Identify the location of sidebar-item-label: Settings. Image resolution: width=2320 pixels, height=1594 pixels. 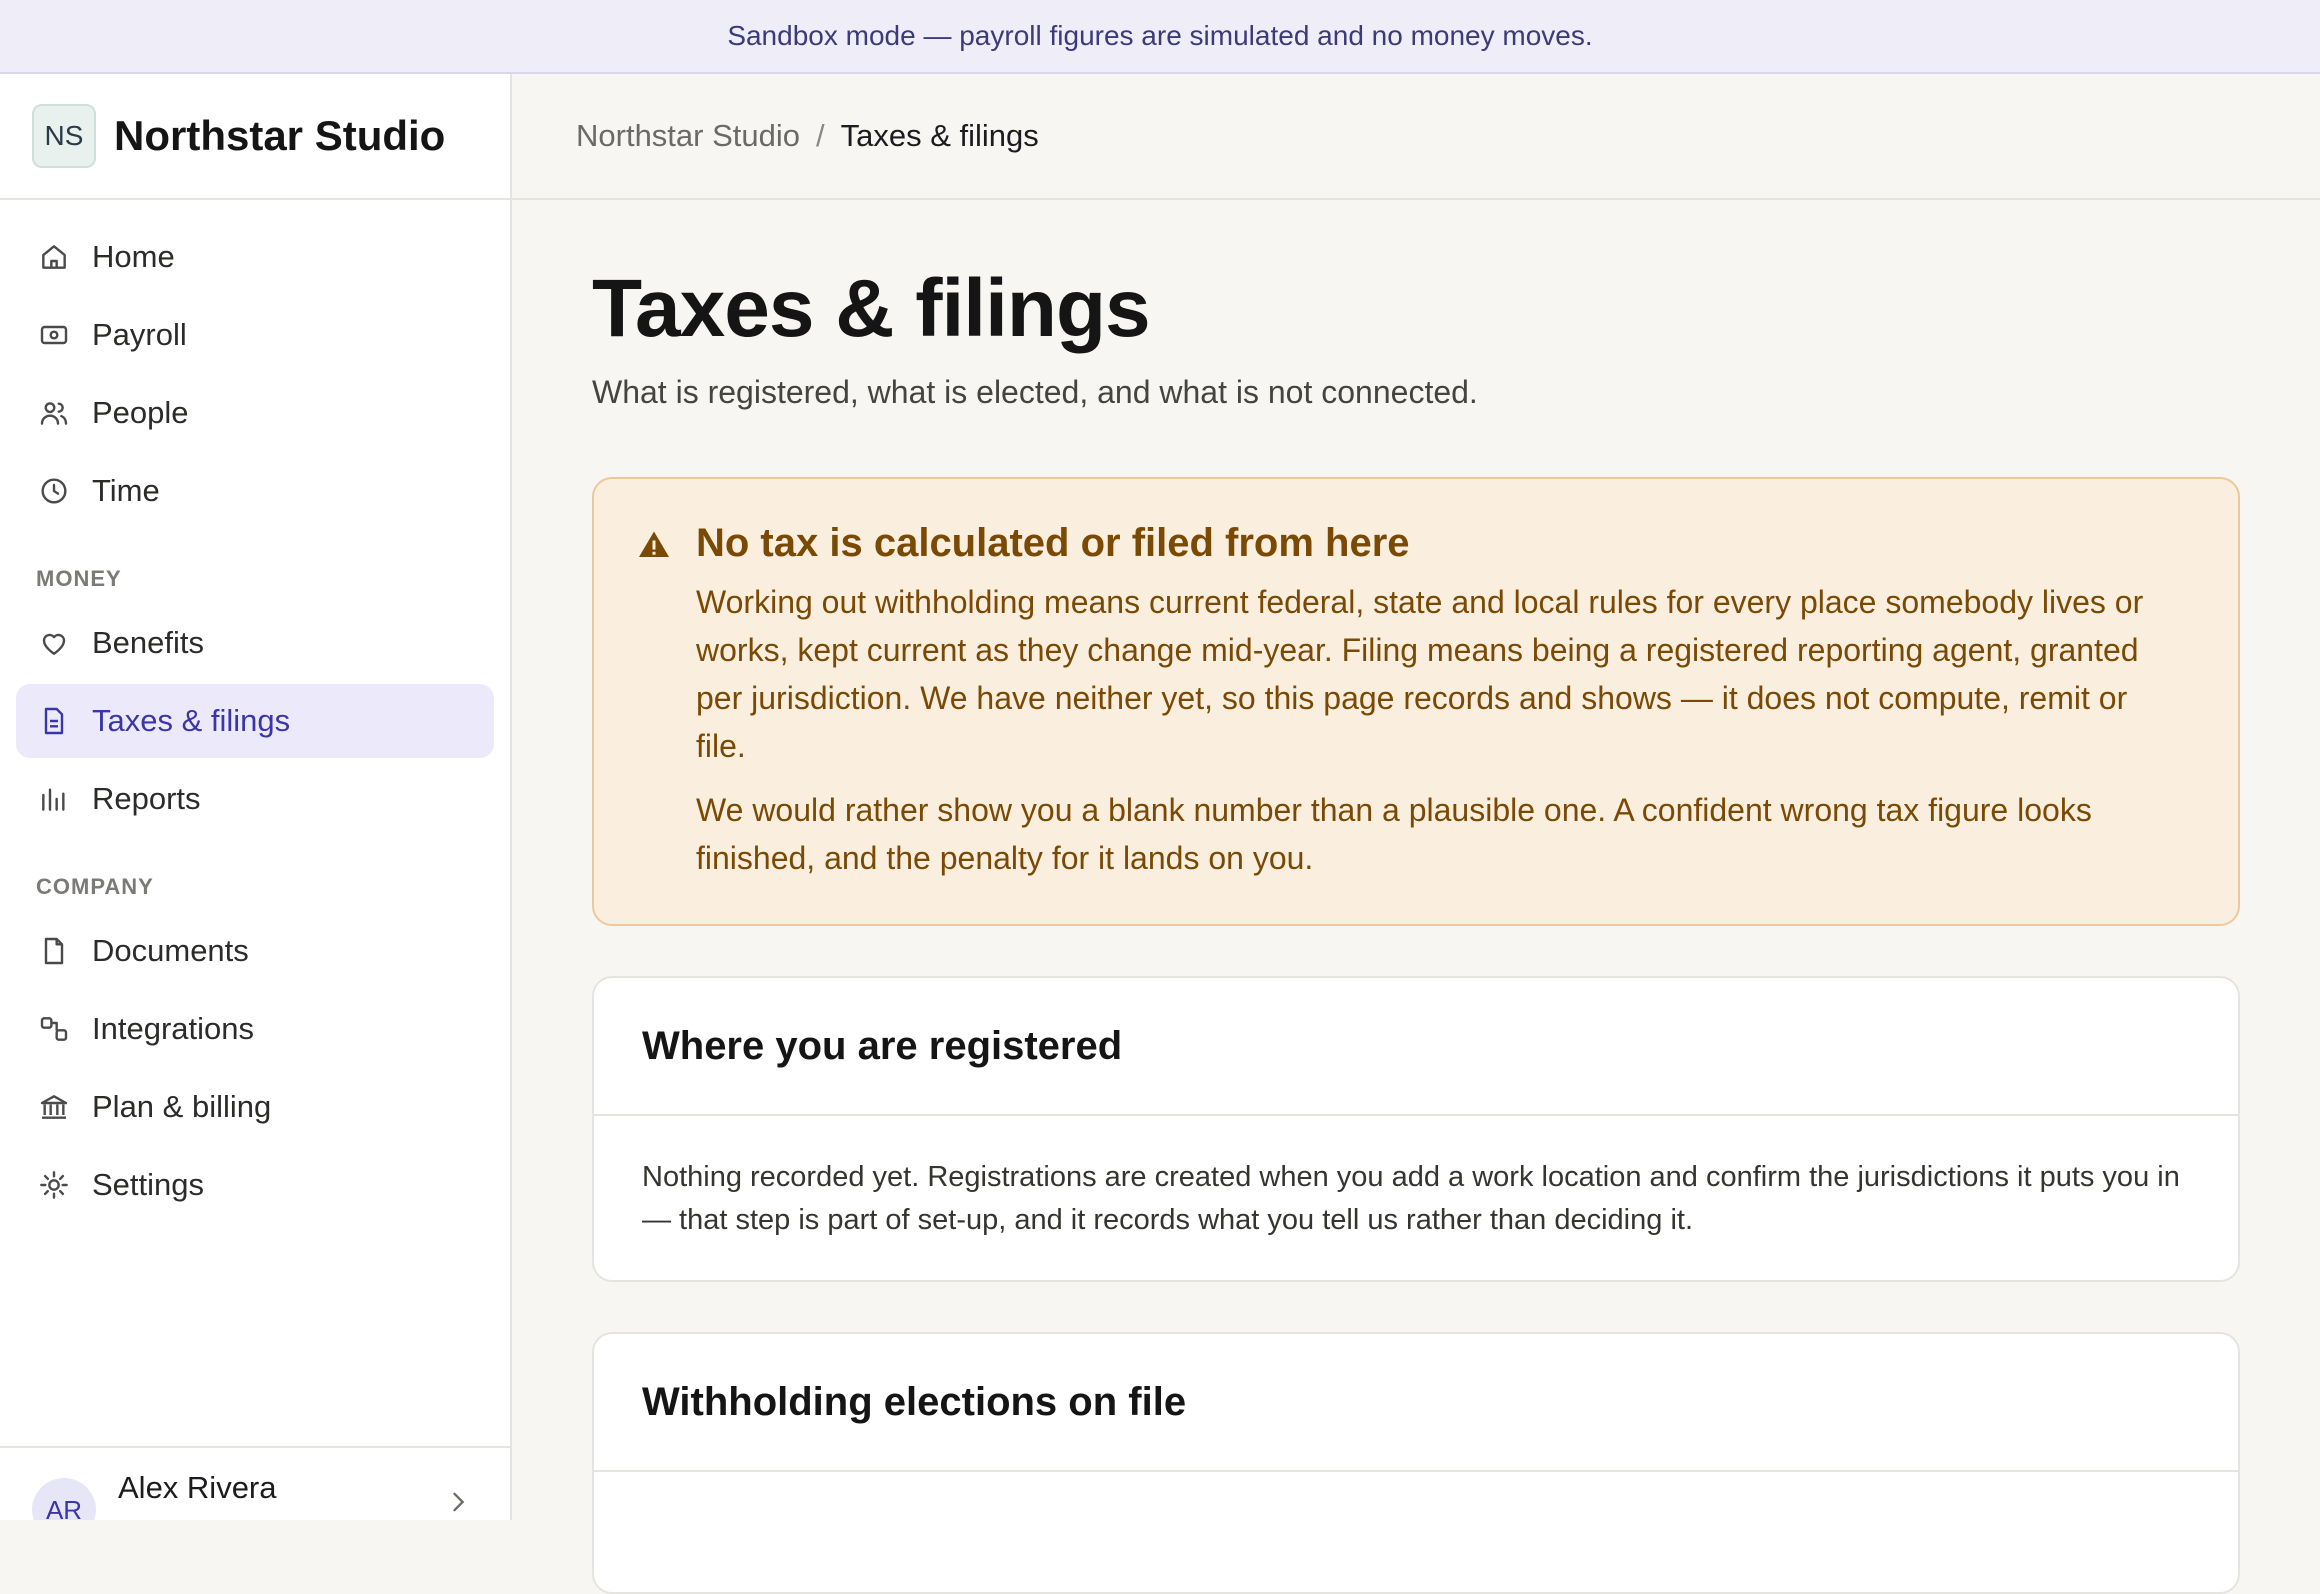
(148, 1184).